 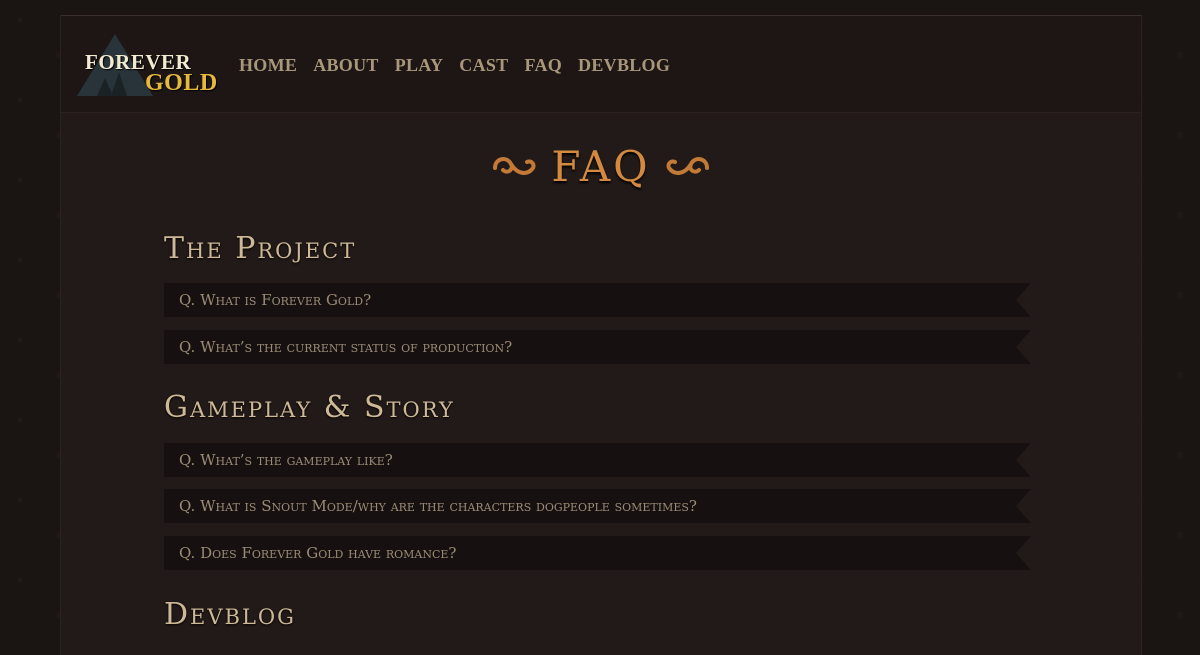 What do you see at coordinates (543, 65) in the screenshot?
I see `nav-faq: FAQ` at bounding box center [543, 65].